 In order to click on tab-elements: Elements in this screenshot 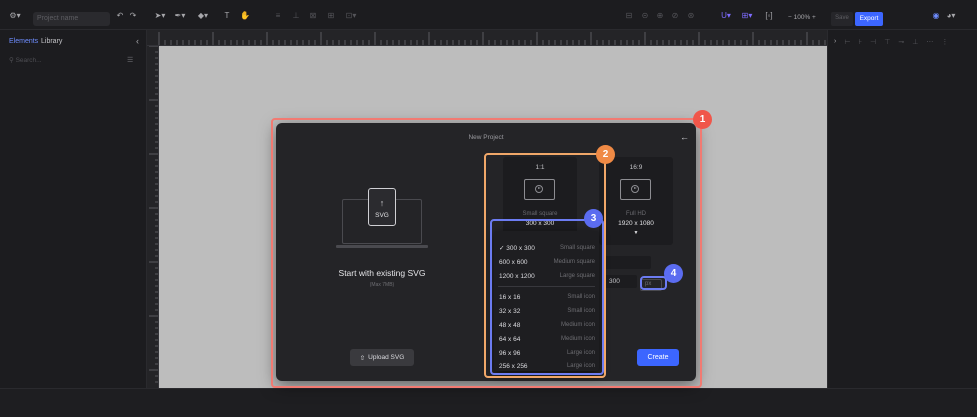, I will do `click(23, 41)`.